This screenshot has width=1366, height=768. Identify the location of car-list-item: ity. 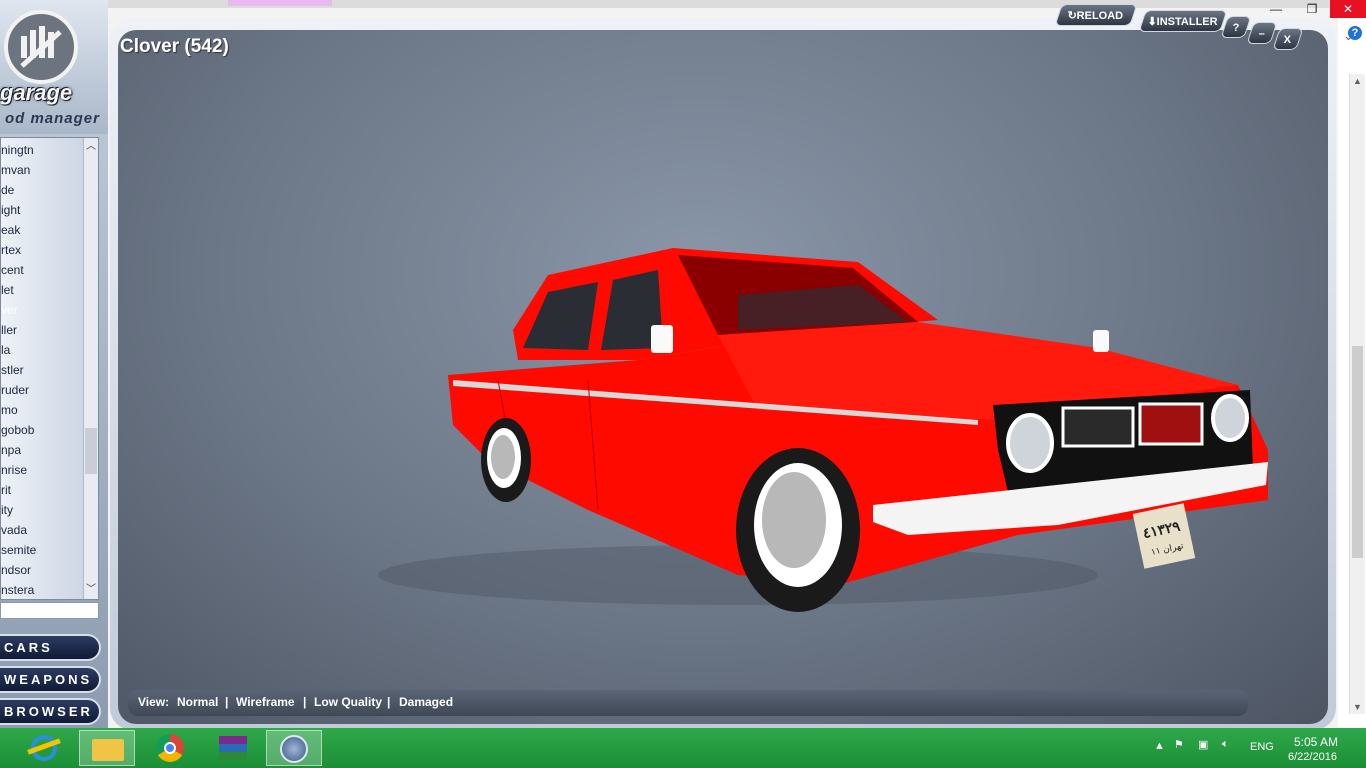
(43, 510).